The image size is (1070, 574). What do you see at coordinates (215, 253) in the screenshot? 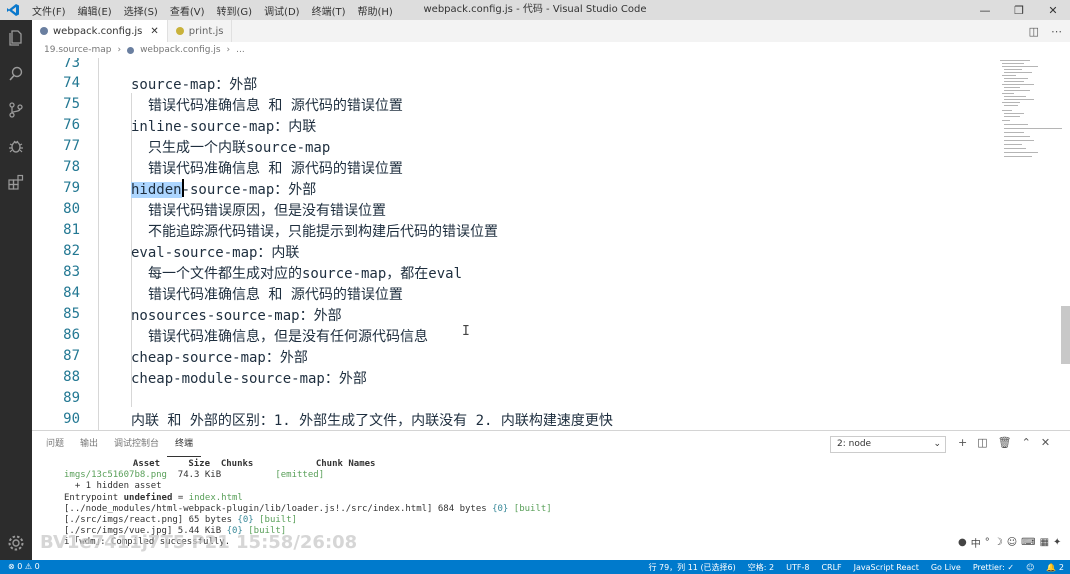
I see `code-text: eval-source-map：内联` at bounding box center [215, 253].